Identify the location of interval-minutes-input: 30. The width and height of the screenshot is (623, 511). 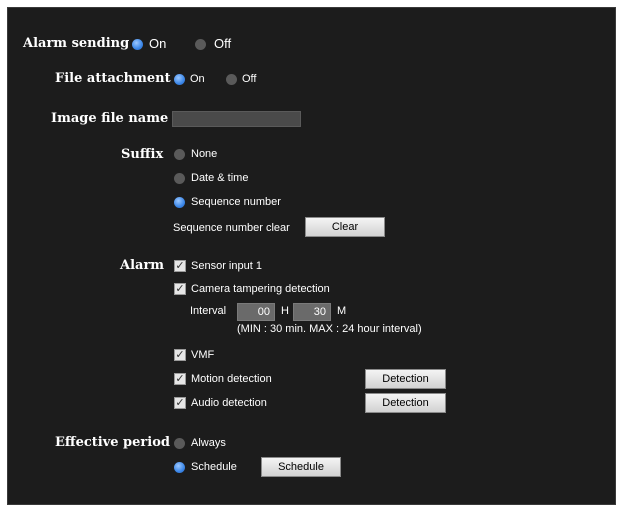
(312, 312).